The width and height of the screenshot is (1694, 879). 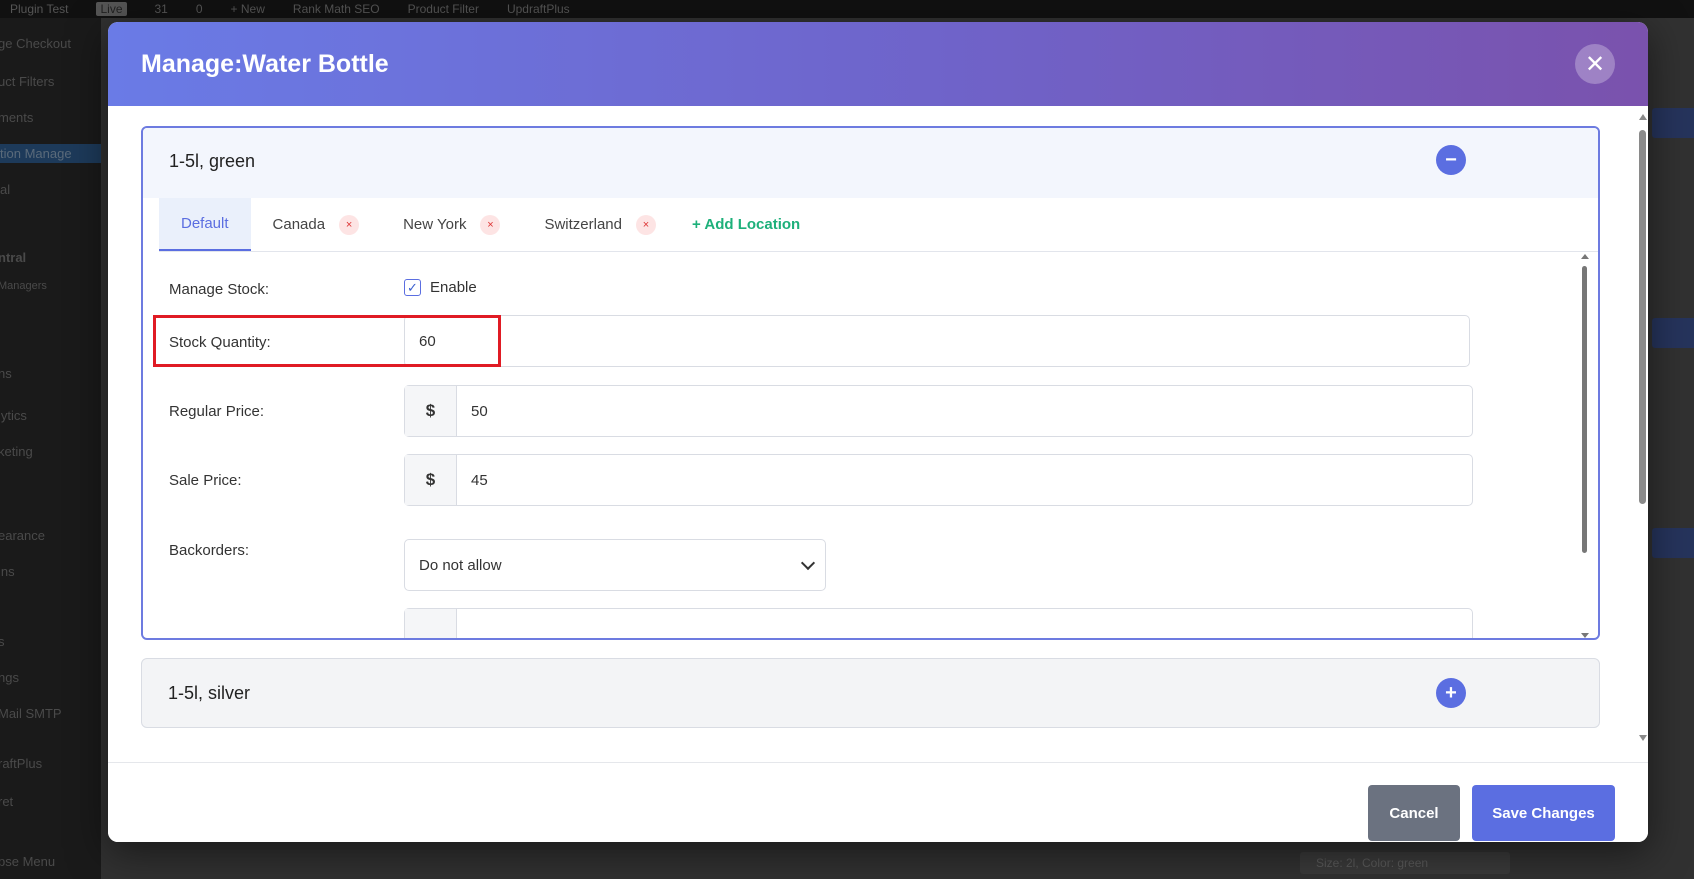 What do you see at coordinates (209, 693) in the screenshot?
I see `variation-title: 1-5l, silver` at bounding box center [209, 693].